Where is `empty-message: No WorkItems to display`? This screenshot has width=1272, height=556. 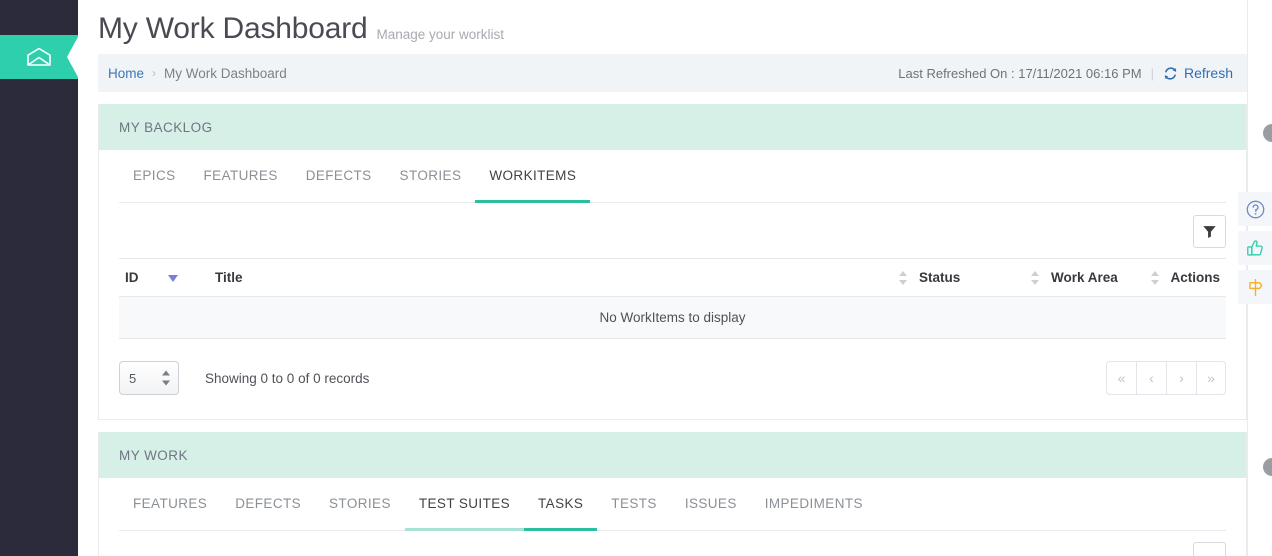
empty-message: No WorkItems to display is located at coordinates (672, 317).